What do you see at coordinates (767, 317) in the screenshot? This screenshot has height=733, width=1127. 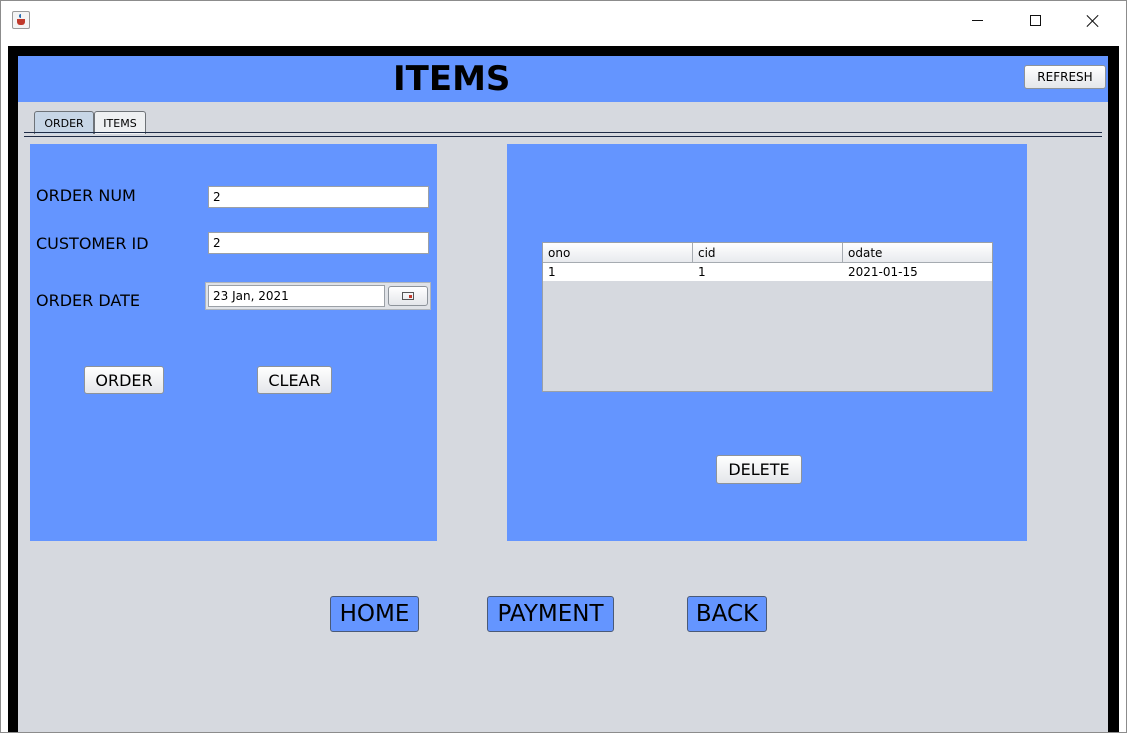 I see `orders-table: ono cid odate 1 1 2021-01-15` at bounding box center [767, 317].